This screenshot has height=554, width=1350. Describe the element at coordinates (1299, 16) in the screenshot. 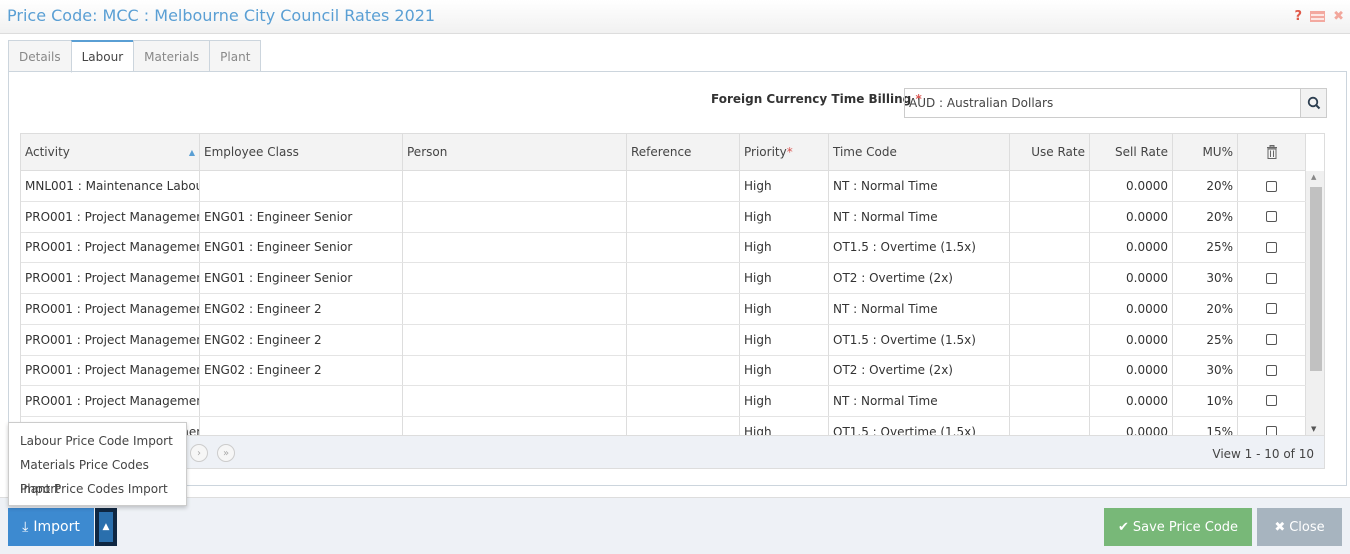

I see `help-icon: ?` at that location.